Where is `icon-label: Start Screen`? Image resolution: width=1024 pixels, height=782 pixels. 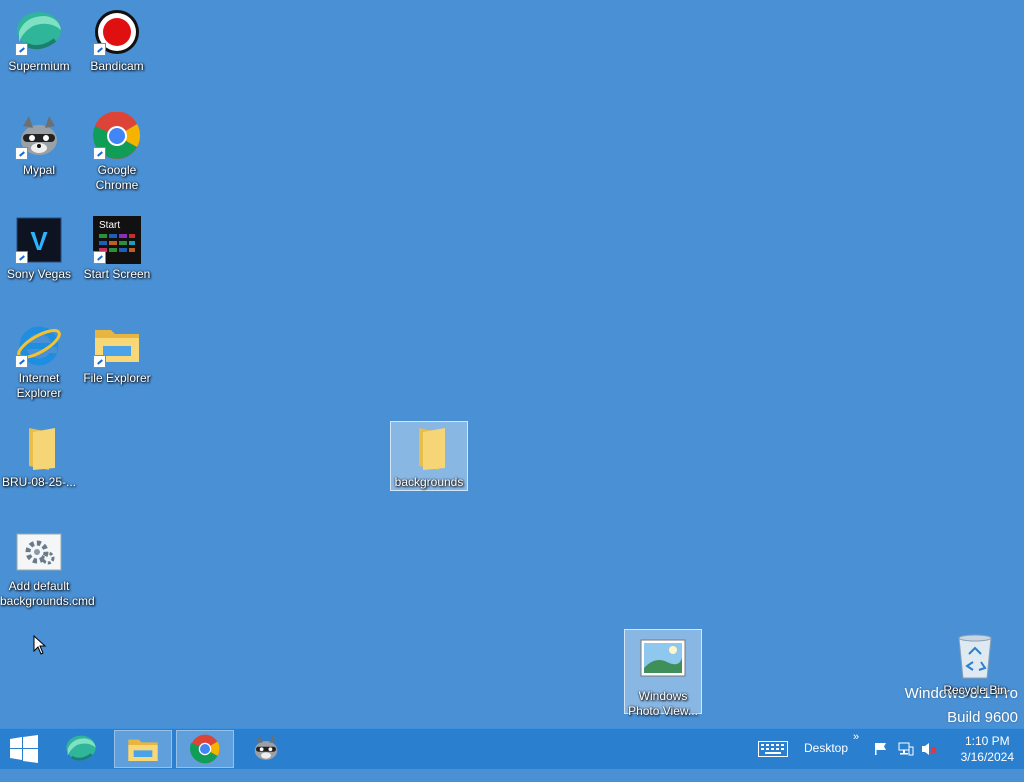
icon-label: Start Screen is located at coordinates (117, 274).